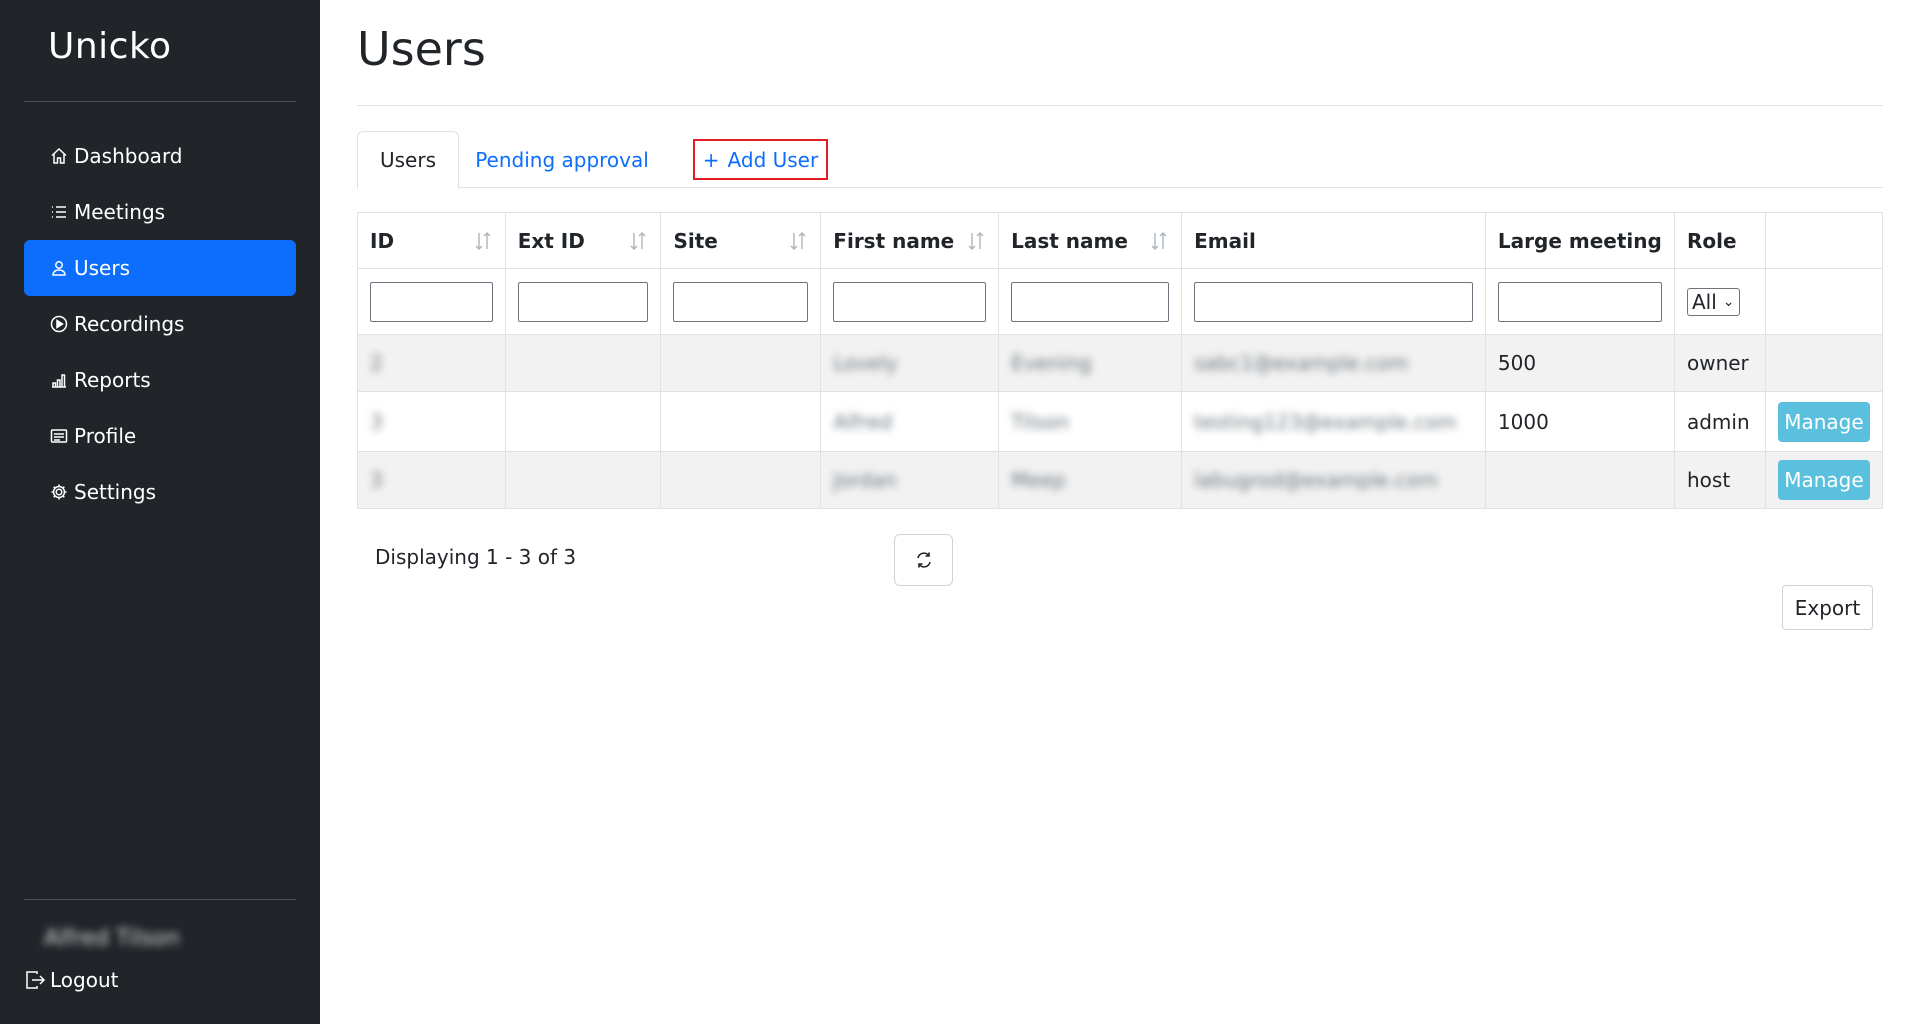  I want to click on logout-link: Logout, so click(71, 980).